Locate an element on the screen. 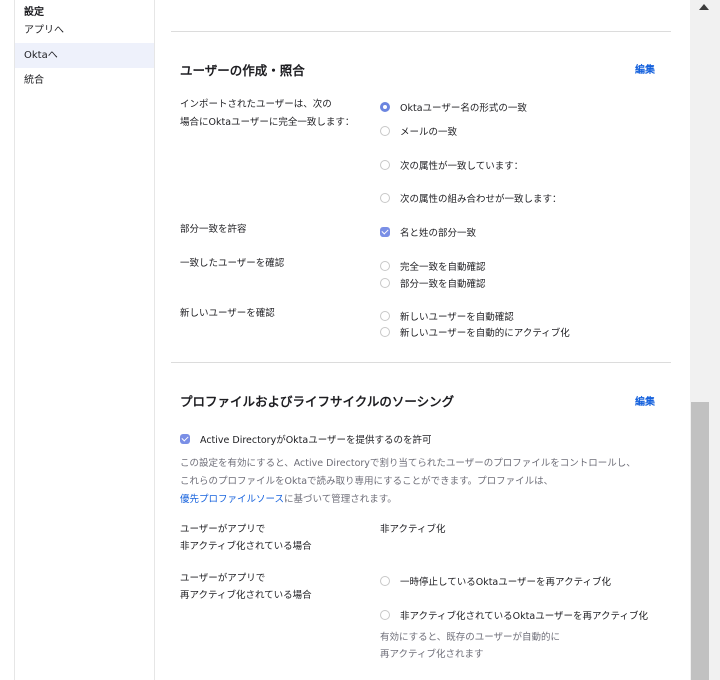  deactivated-value: 非アクティブ化 is located at coordinates (413, 529).